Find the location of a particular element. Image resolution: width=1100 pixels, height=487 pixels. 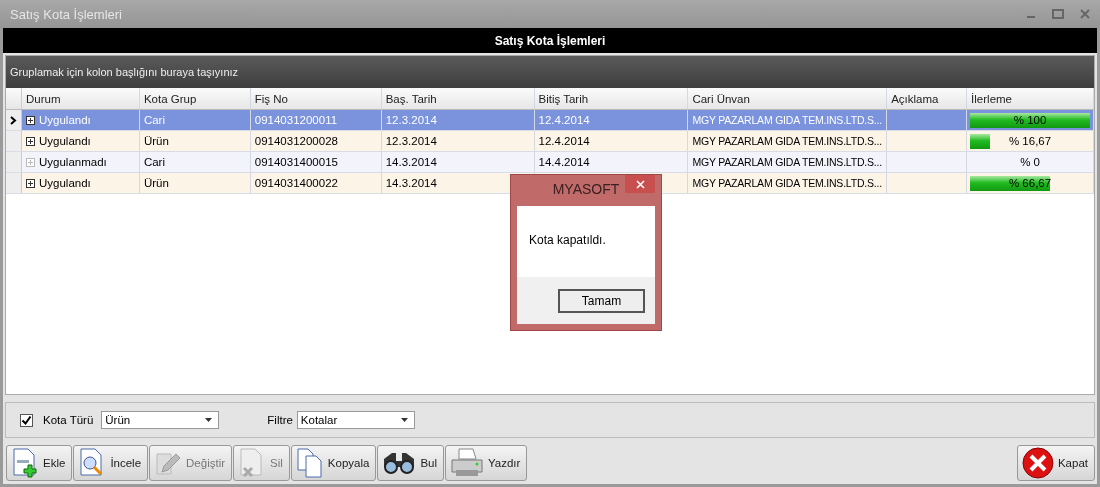

toolbar-button: Yazdır is located at coordinates (486, 463).